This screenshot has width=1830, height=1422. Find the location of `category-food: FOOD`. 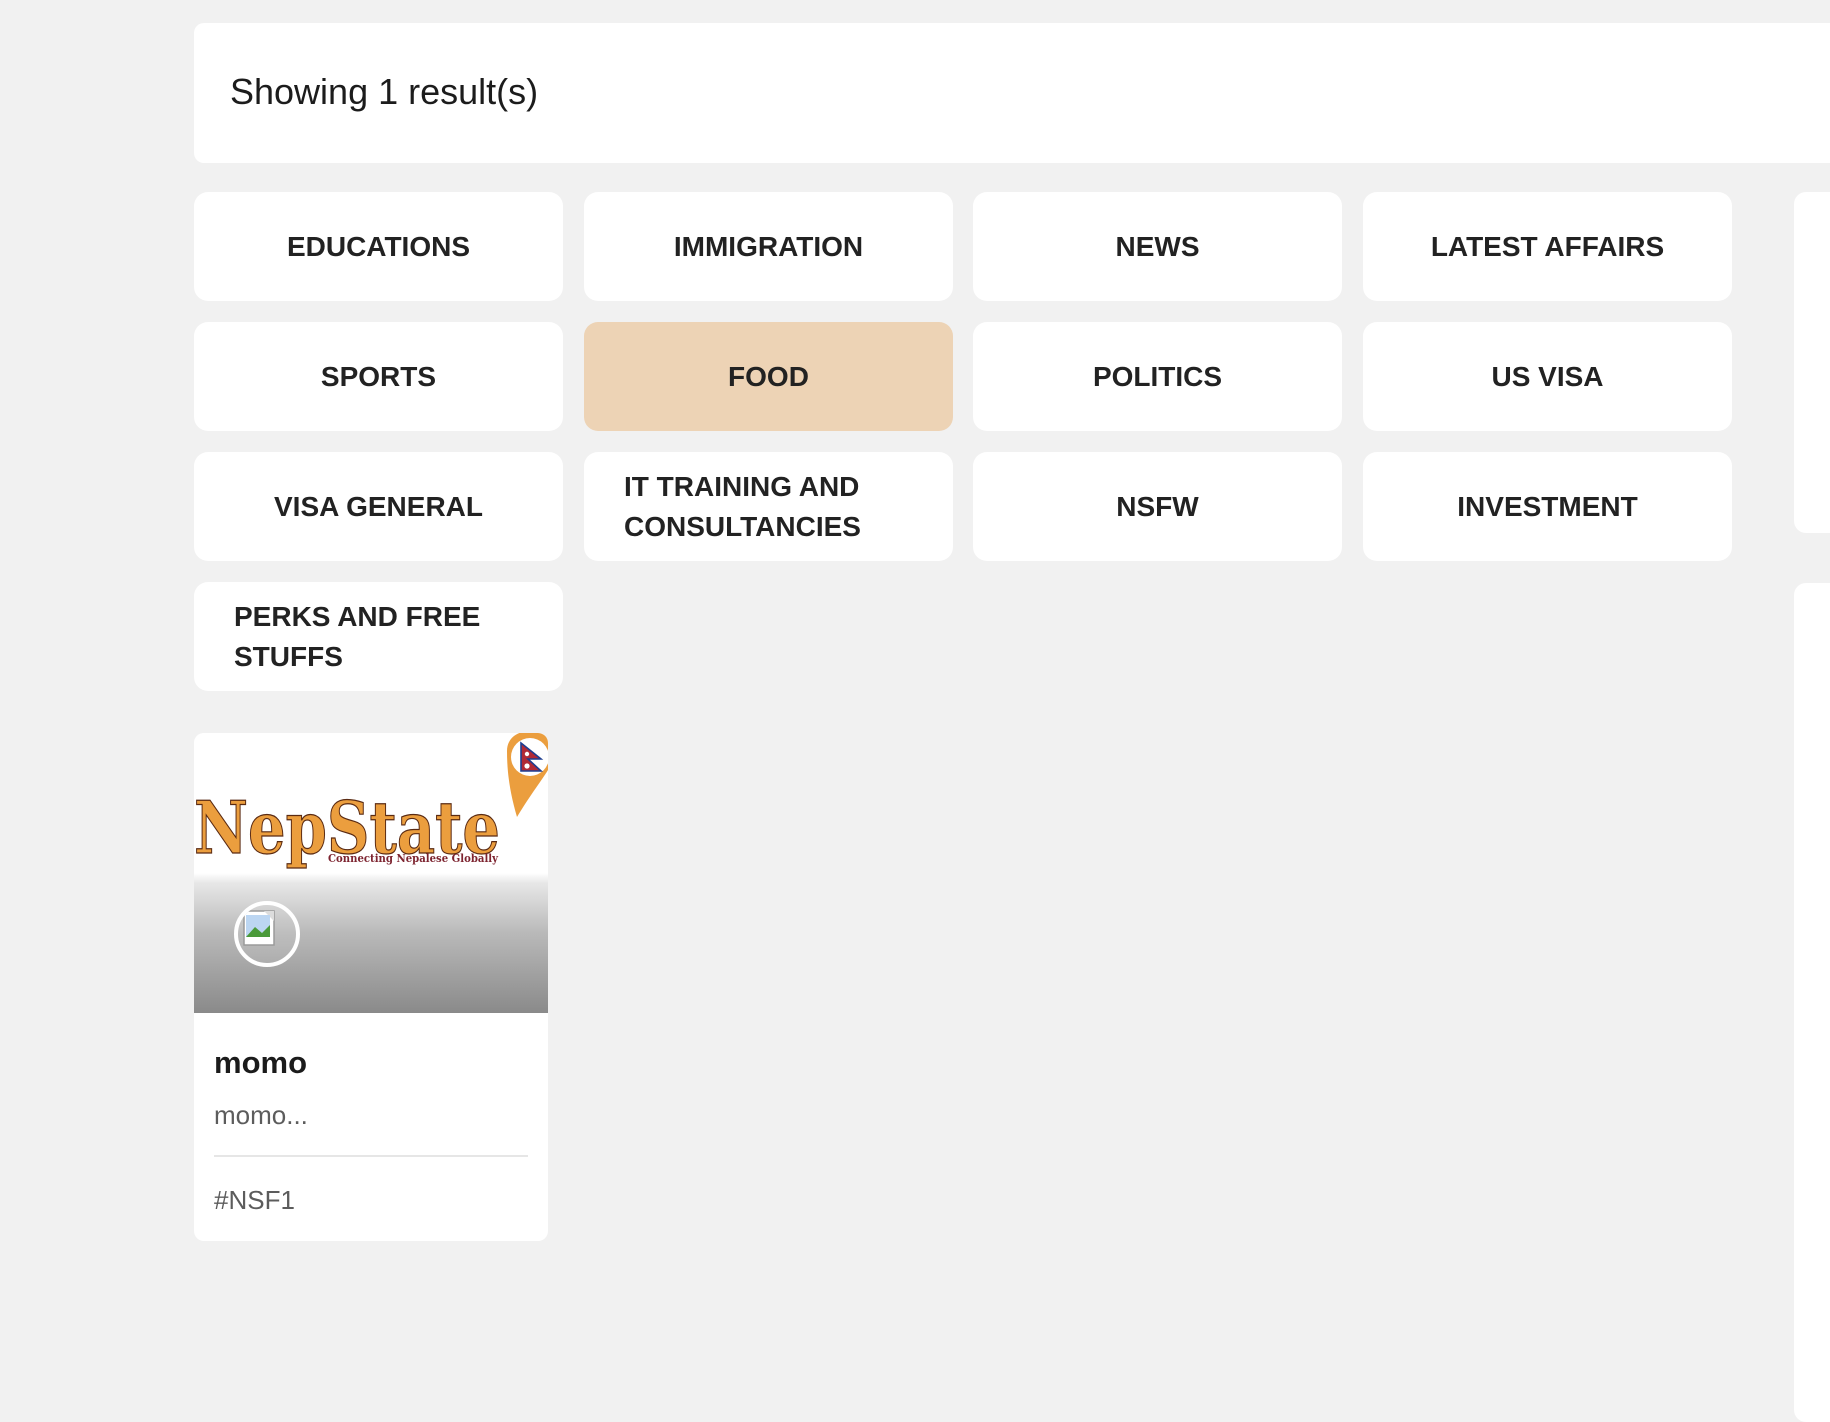

category-food: FOOD is located at coordinates (768, 376).